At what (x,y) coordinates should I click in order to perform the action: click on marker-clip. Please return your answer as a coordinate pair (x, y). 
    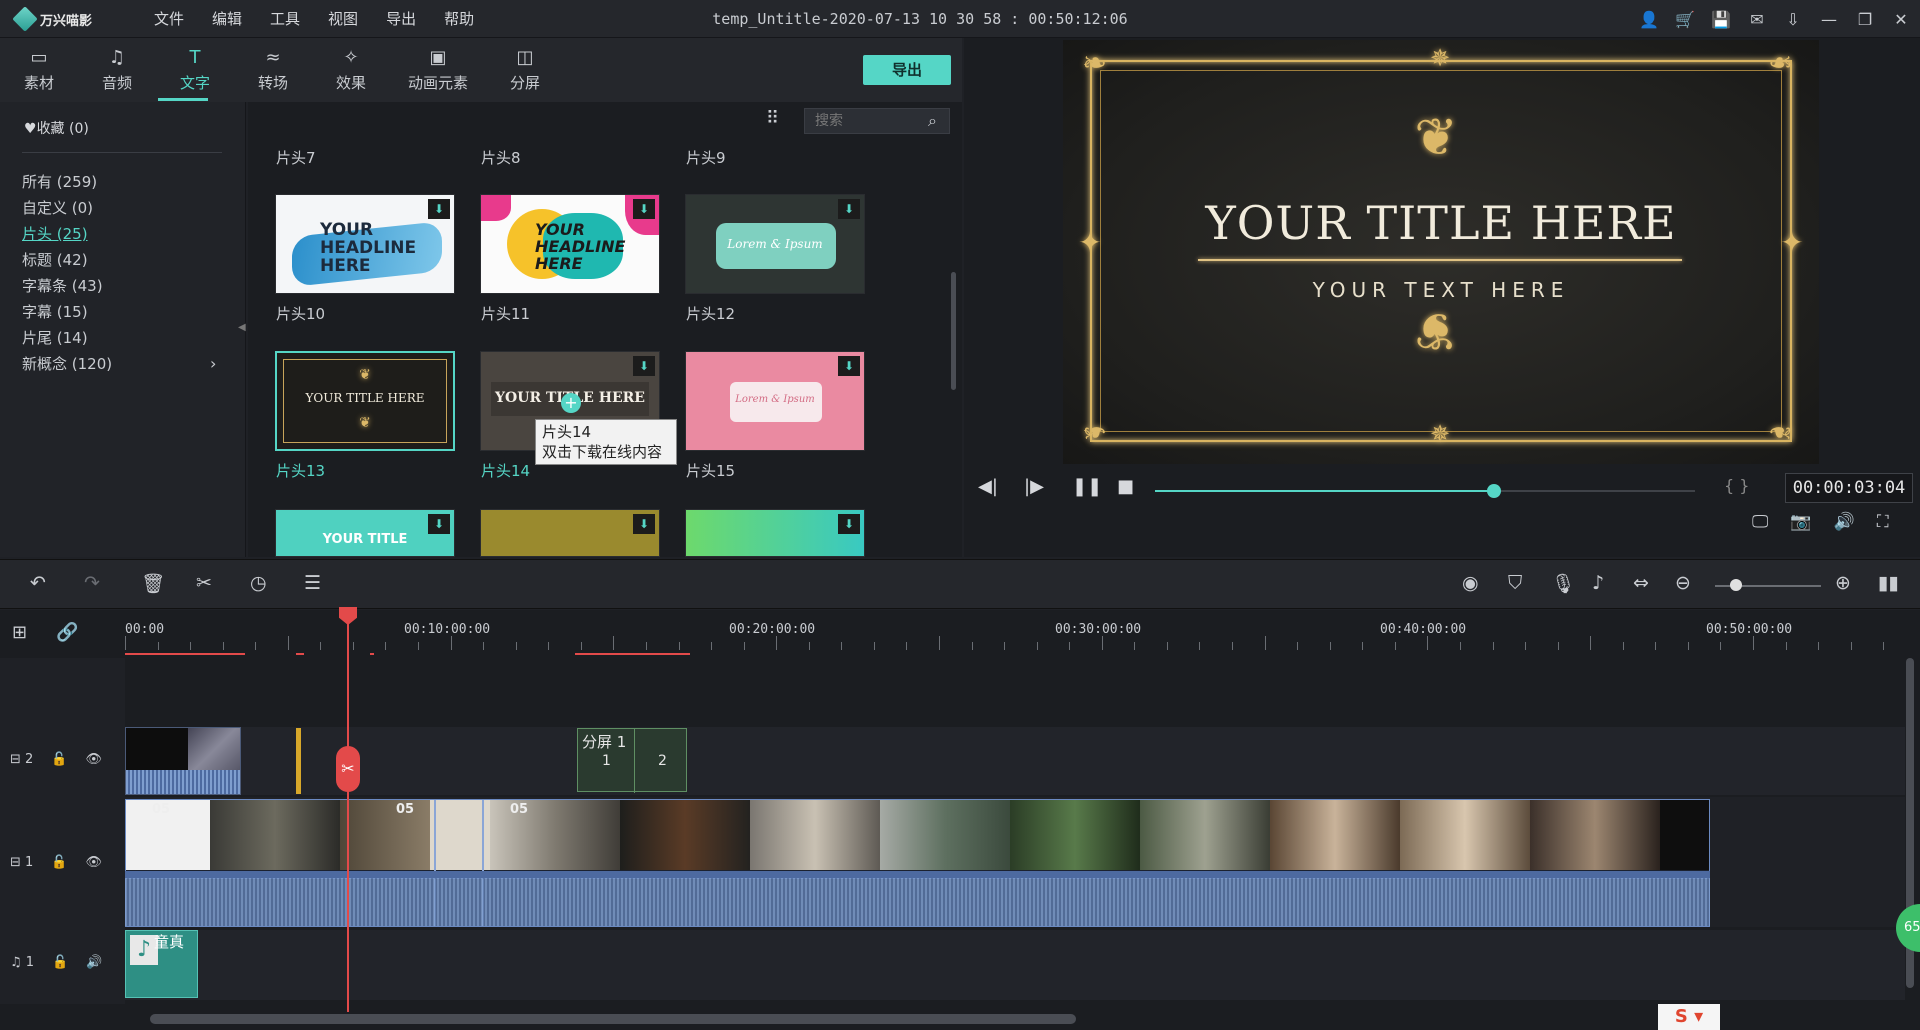
    Looking at the image, I should click on (298, 761).